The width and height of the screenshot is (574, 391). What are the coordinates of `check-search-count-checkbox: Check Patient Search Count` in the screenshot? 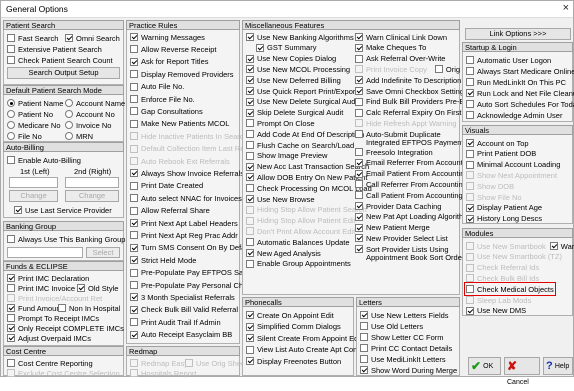 It's located at (60, 60).